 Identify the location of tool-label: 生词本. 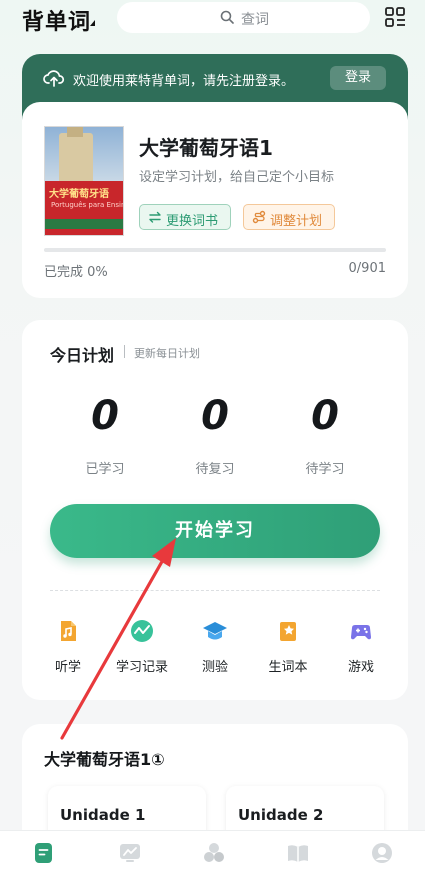
(288, 667).